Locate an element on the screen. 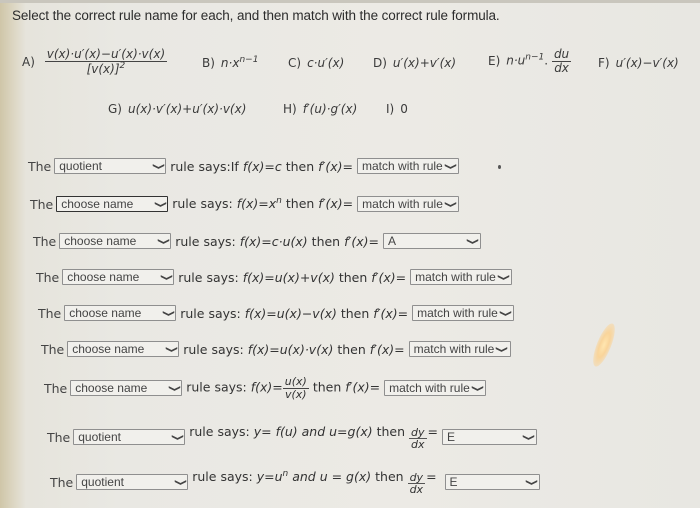  fraction-denominator: dx is located at coordinates (418, 444).